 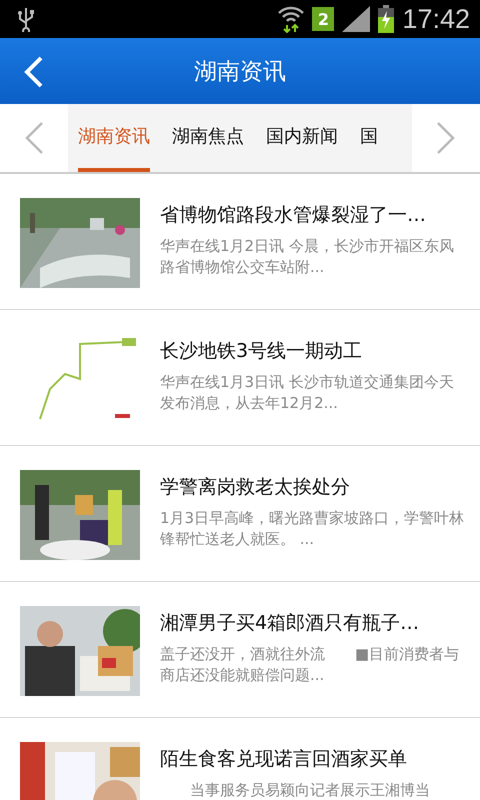 What do you see at coordinates (320, 351) in the screenshot?
I see `news-title: 长沙地铁3号线一期动工` at bounding box center [320, 351].